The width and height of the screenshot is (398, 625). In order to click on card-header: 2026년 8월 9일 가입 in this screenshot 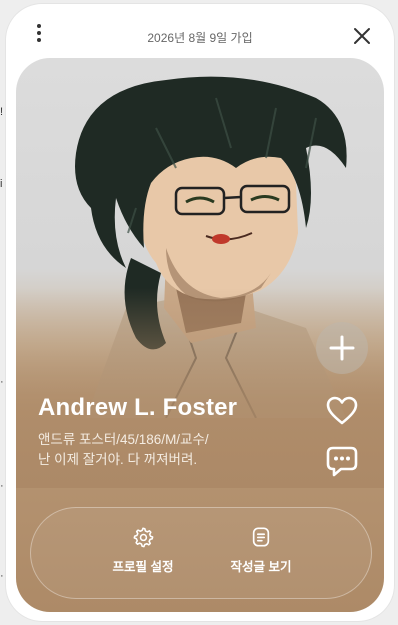, I will do `click(200, 32)`.